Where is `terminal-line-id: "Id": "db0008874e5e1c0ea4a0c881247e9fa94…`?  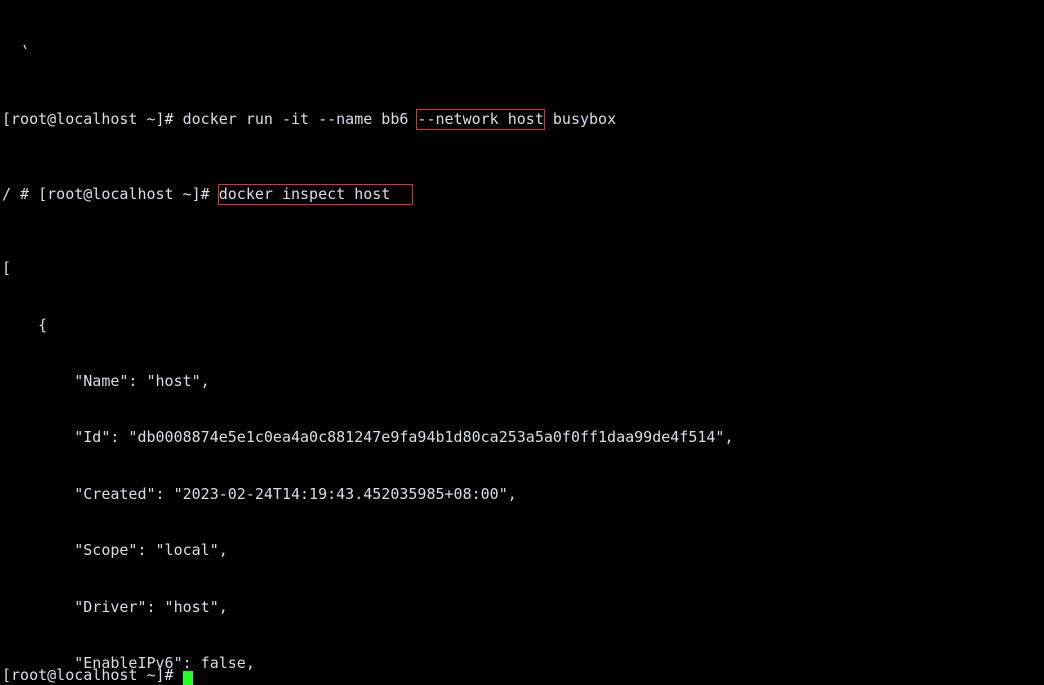
terminal-line-id: "Id": "db0008874e5e1c0ea4a0c881247e9fa94… is located at coordinates (368, 437).